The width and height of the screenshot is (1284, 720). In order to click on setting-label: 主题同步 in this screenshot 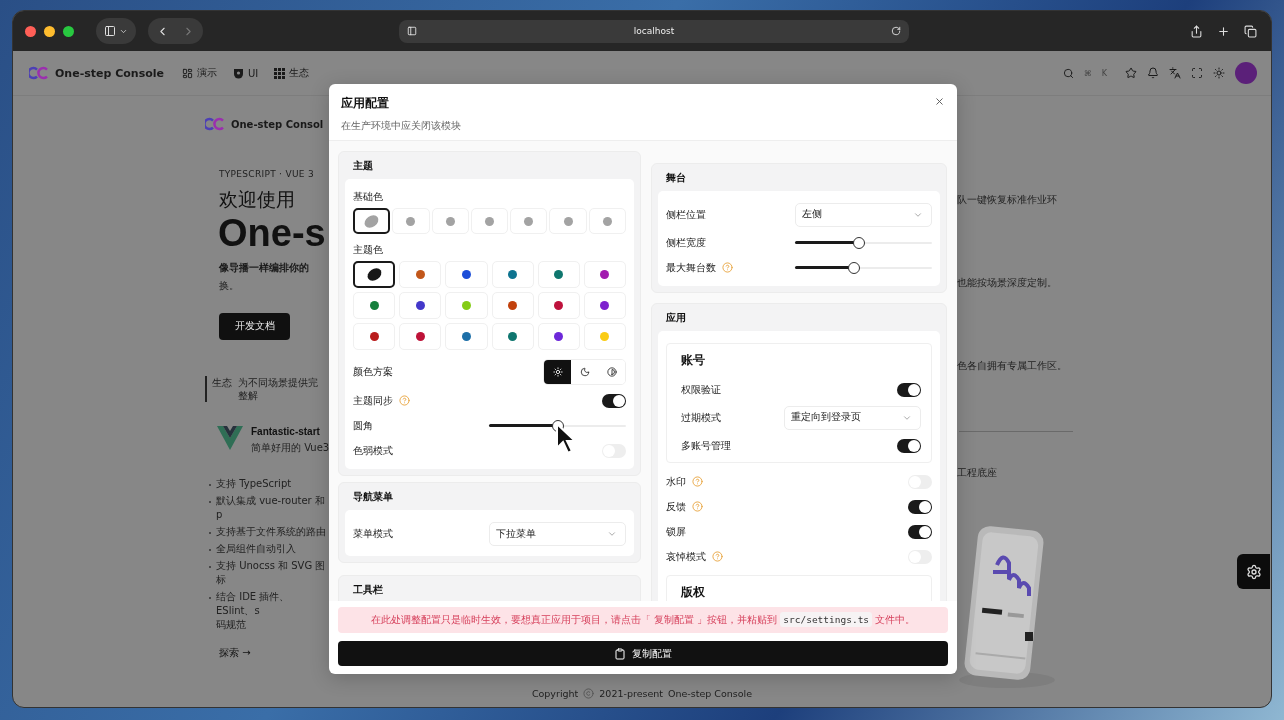, I will do `click(373, 400)`.